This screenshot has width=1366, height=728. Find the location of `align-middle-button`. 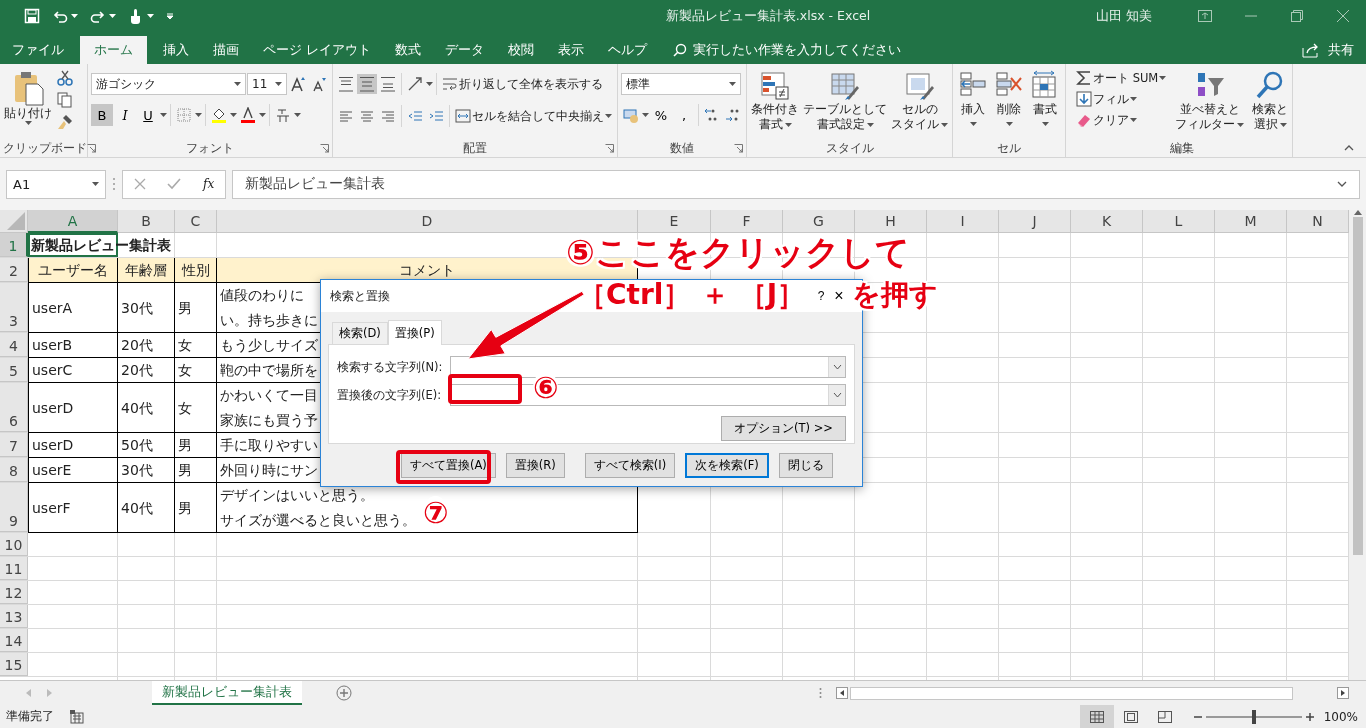

align-middle-button is located at coordinates (367, 84).